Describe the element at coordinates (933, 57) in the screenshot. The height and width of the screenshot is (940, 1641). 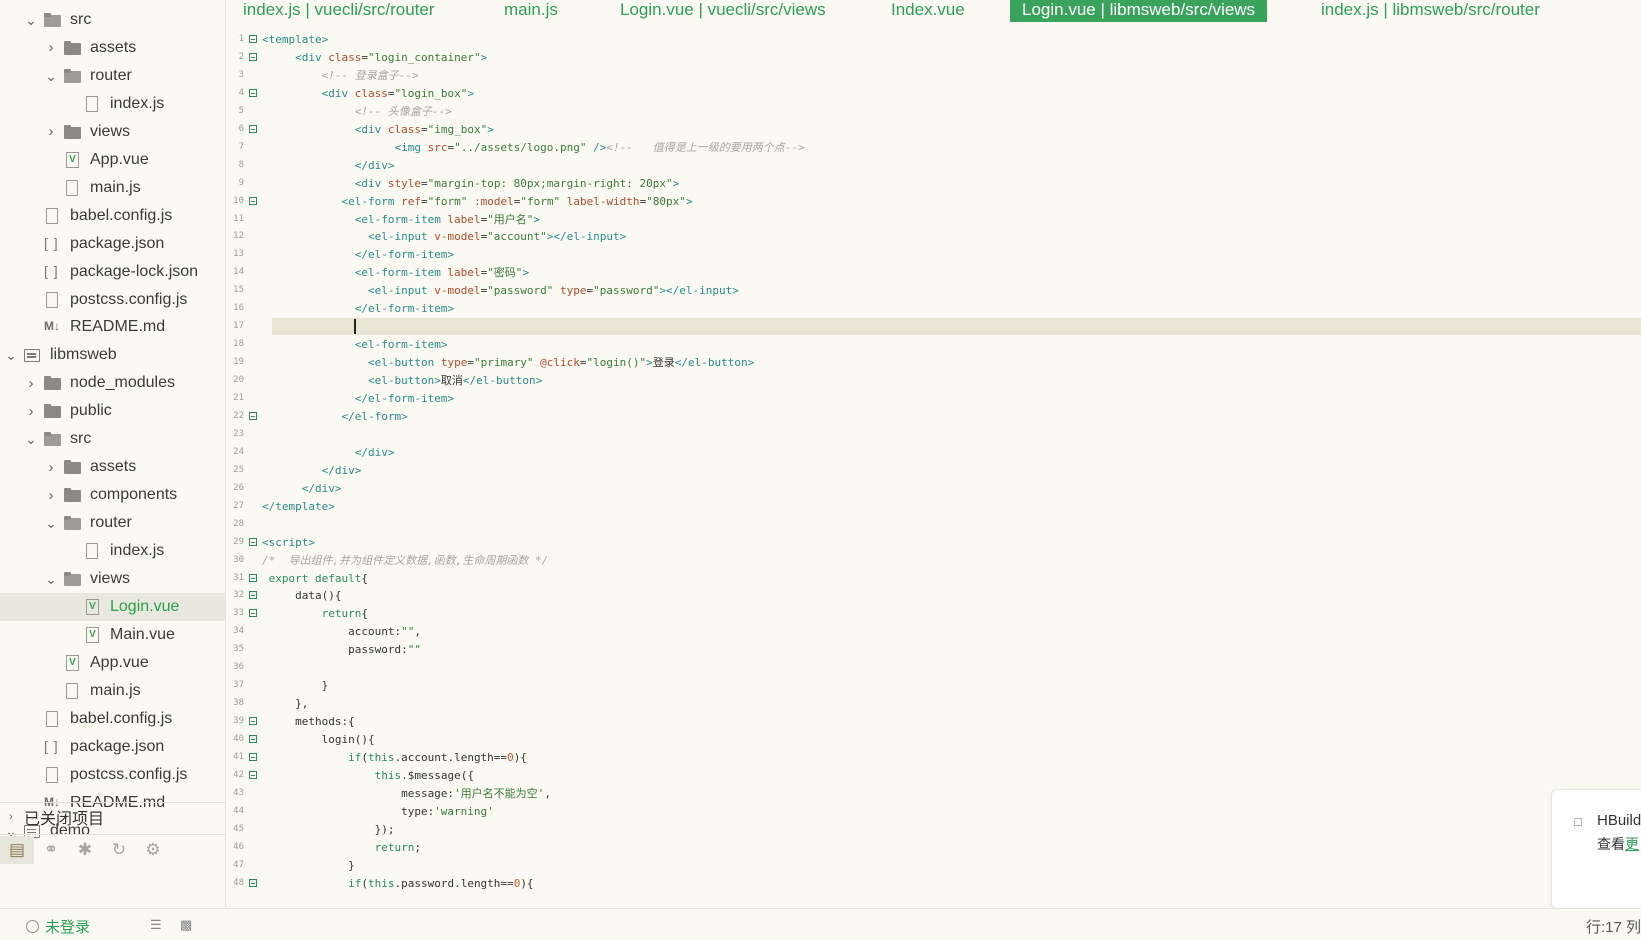
I see `code-line: 2 <div class="login_container">` at that location.